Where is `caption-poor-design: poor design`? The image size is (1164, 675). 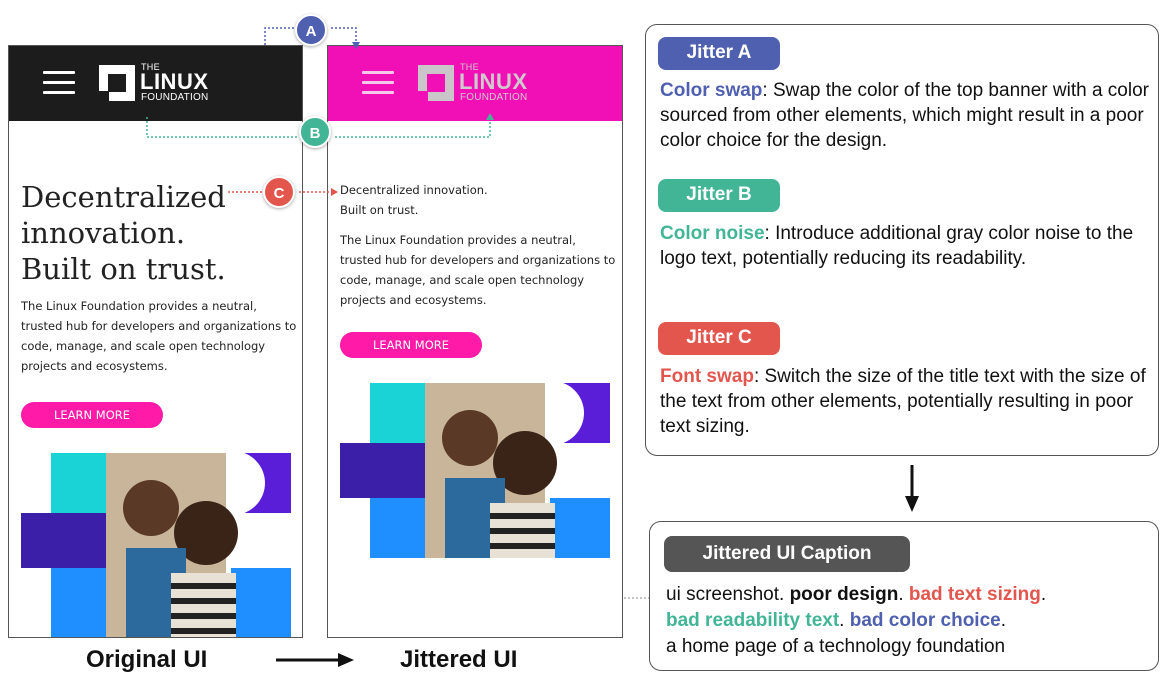 caption-poor-design: poor design is located at coordinates (844, 594).